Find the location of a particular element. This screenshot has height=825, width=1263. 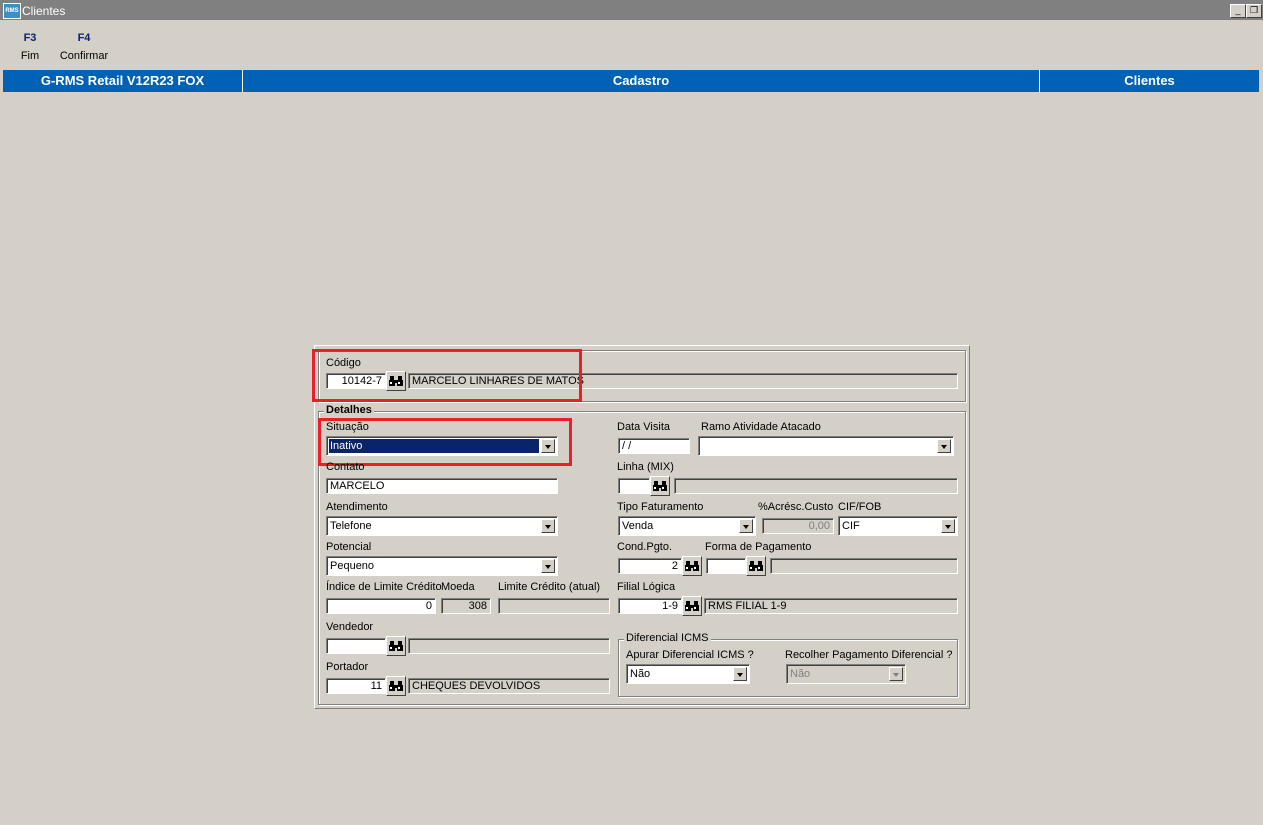

recolher-select: Não is located at coordinates (846, 674).